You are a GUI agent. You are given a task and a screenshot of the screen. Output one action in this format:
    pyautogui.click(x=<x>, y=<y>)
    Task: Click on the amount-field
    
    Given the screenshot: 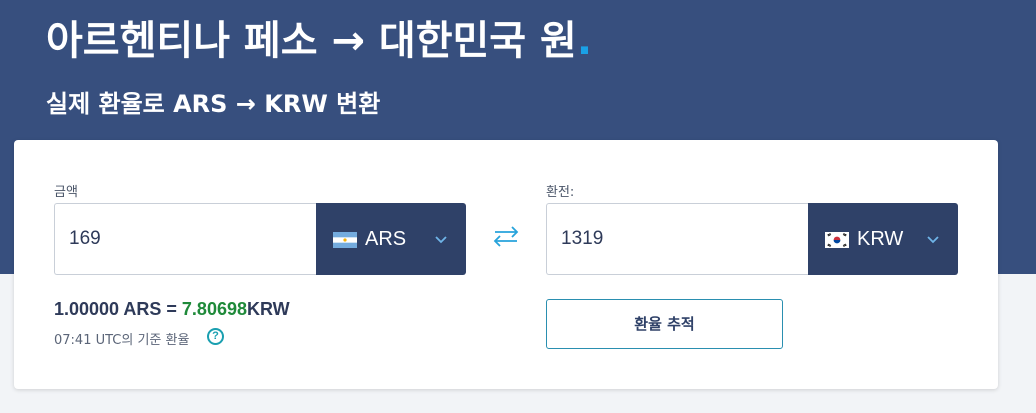 What is the action you would take?
    pyautogui.click(x=185, y=239)
    